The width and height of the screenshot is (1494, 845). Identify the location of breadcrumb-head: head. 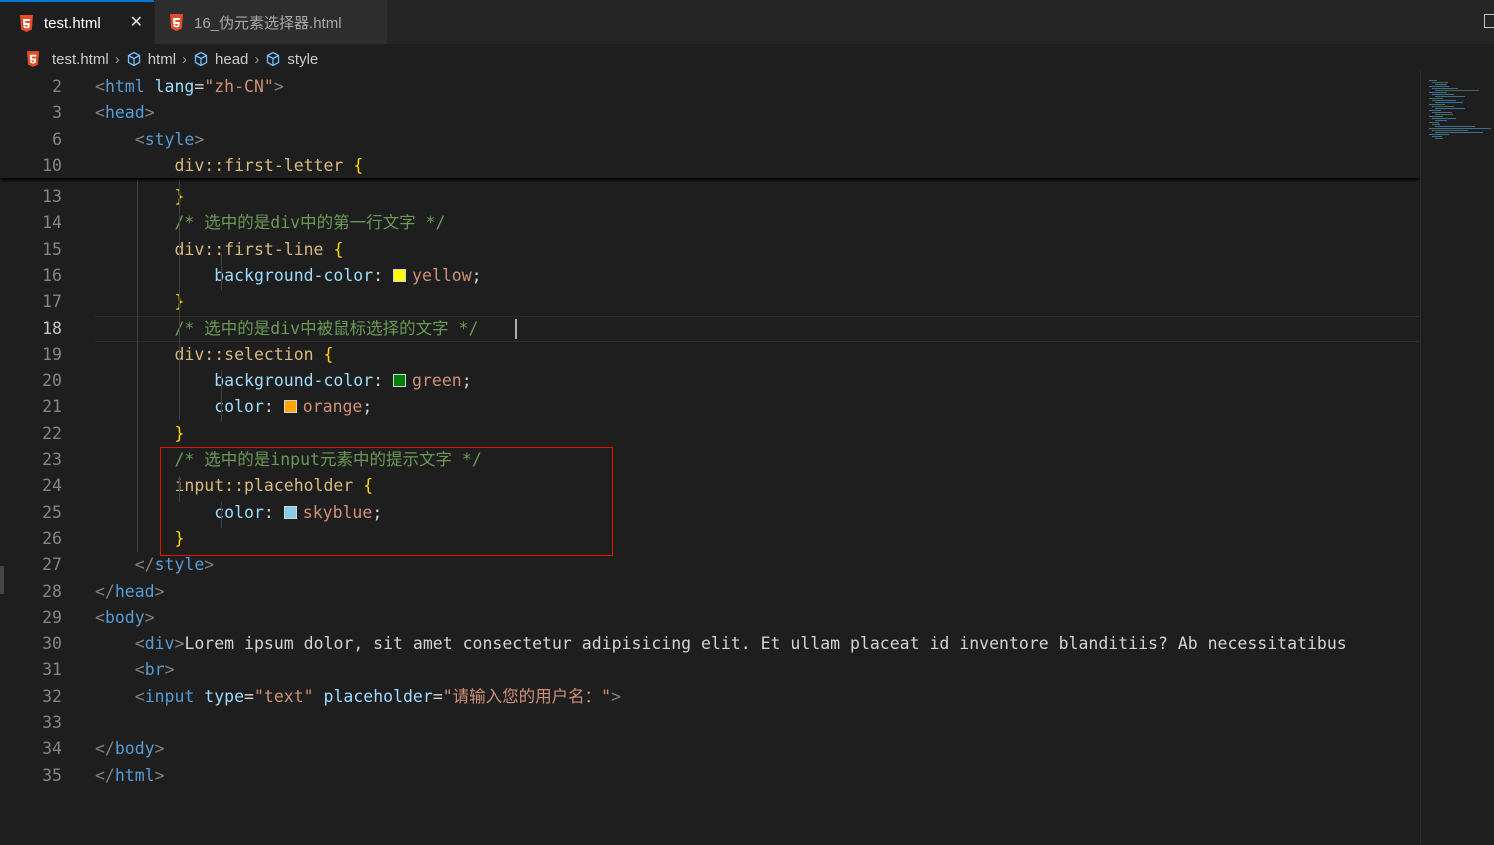
(220, 59).